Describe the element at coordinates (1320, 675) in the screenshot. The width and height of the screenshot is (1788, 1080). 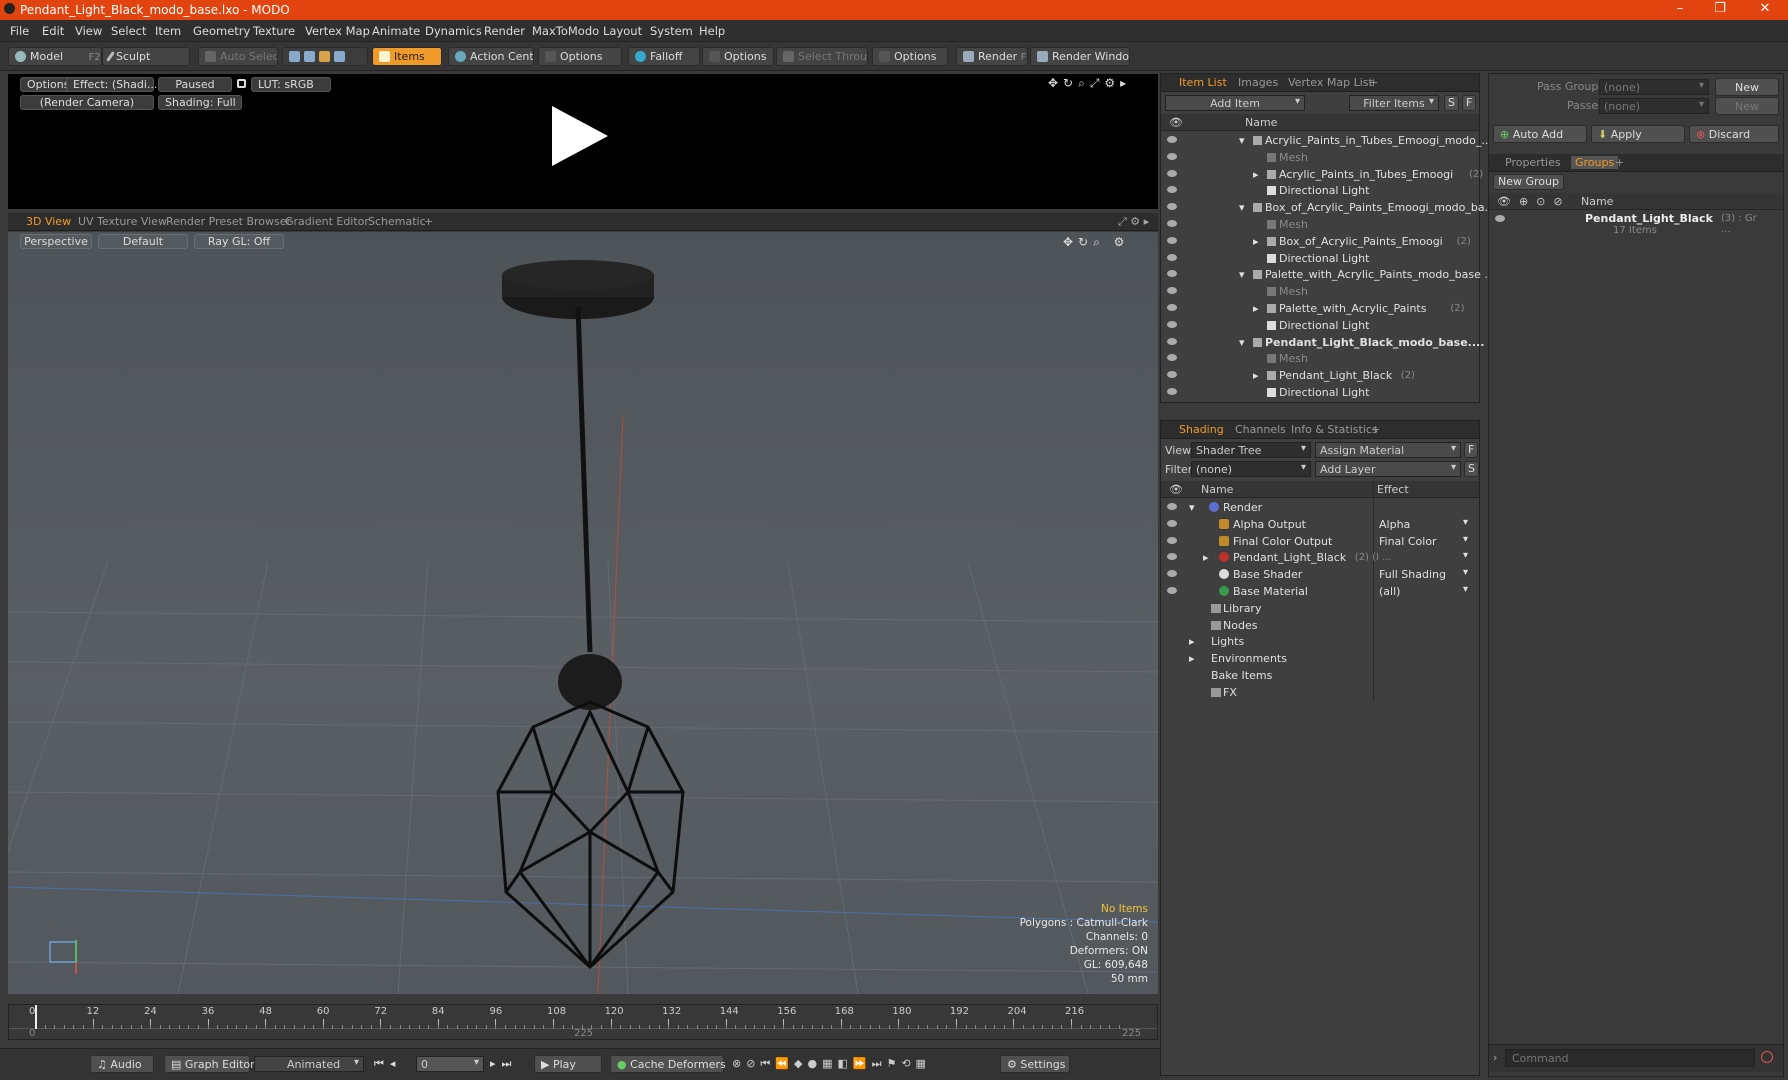
I see `shader-tree-row: Bake Items` at that location.